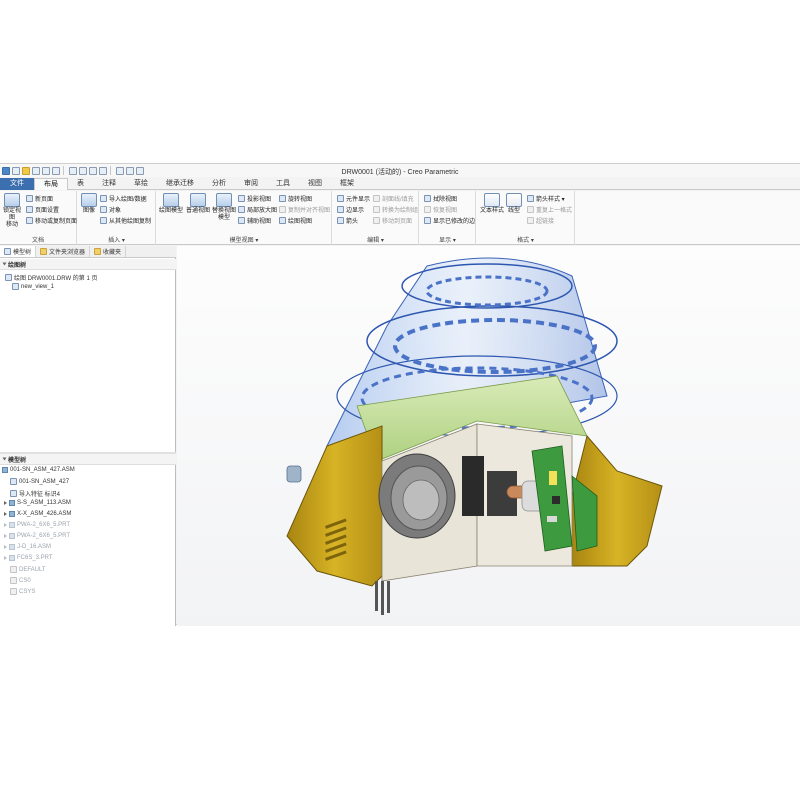 The width and height of the screenshot is (800, 800). Describe the element at coordinates (244, 241) in the screenshot. I see `group-model-views-label: 模型视图 ▾` at that location.